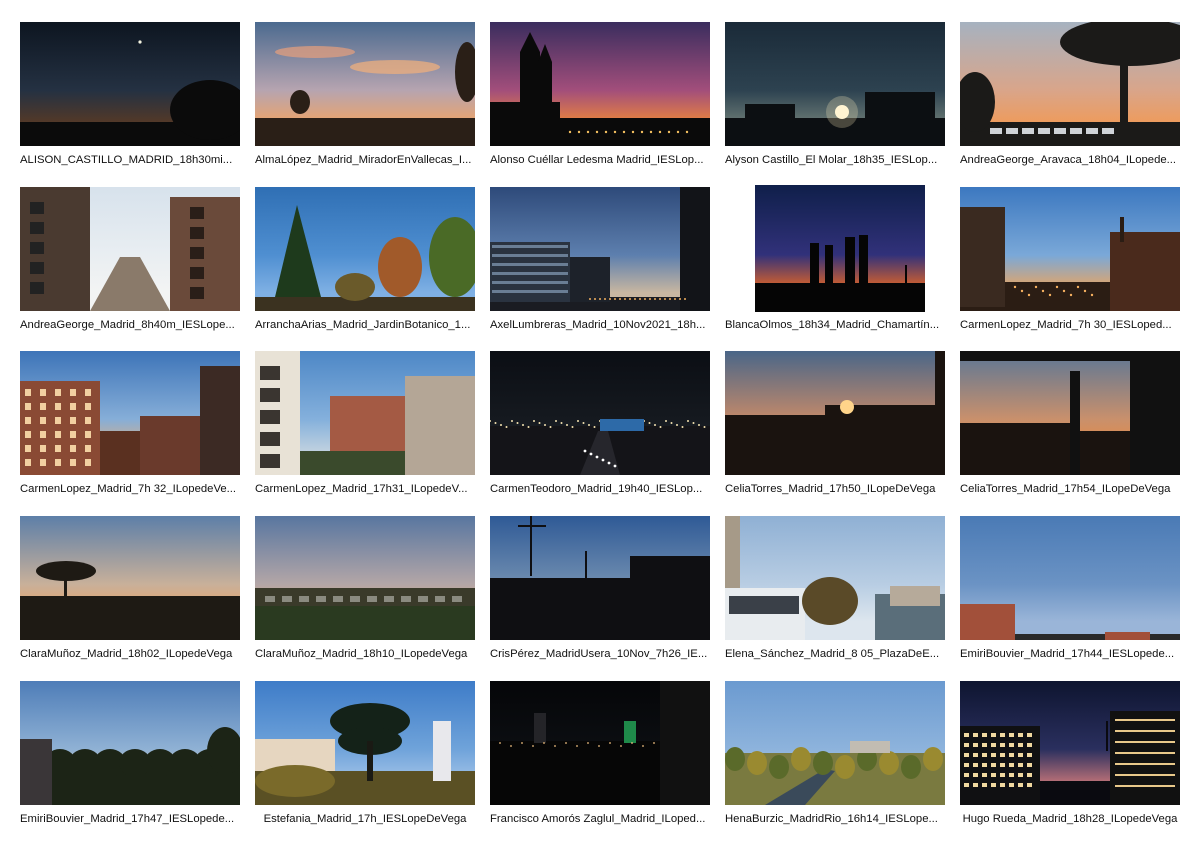 The width and height of the screenshot is (1200, 848). Describe the element at coordinates (361, 654) in the screenshot. I see `photo-caption: ClaraMuñoz_Madrid_18h10_ILopedeVega` at that location.